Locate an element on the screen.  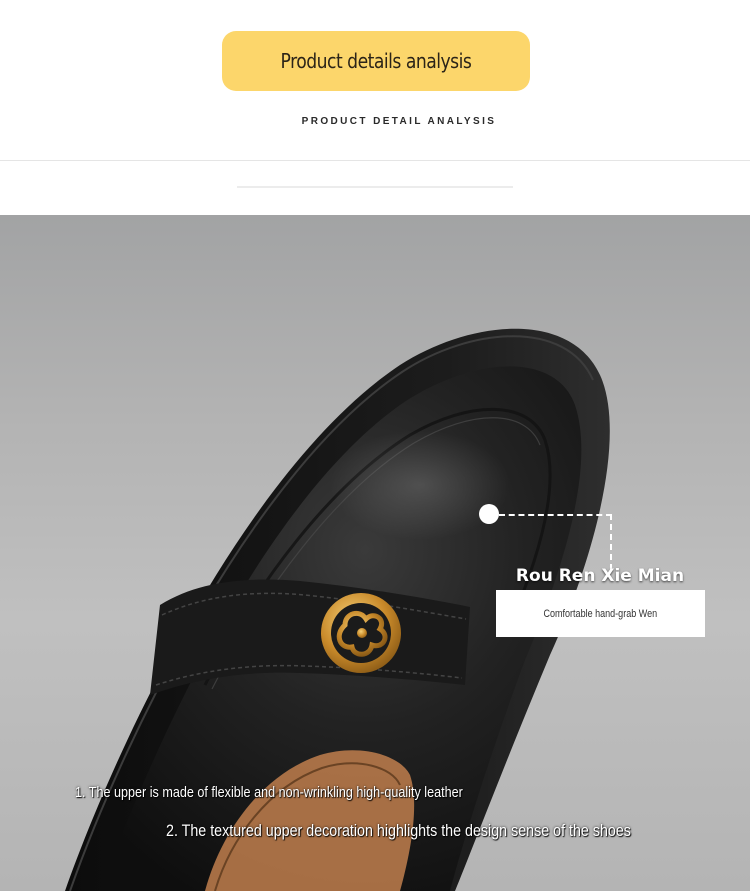
callout-text: Comfortable hand-grab Wen is located at coordinates (600, 613).